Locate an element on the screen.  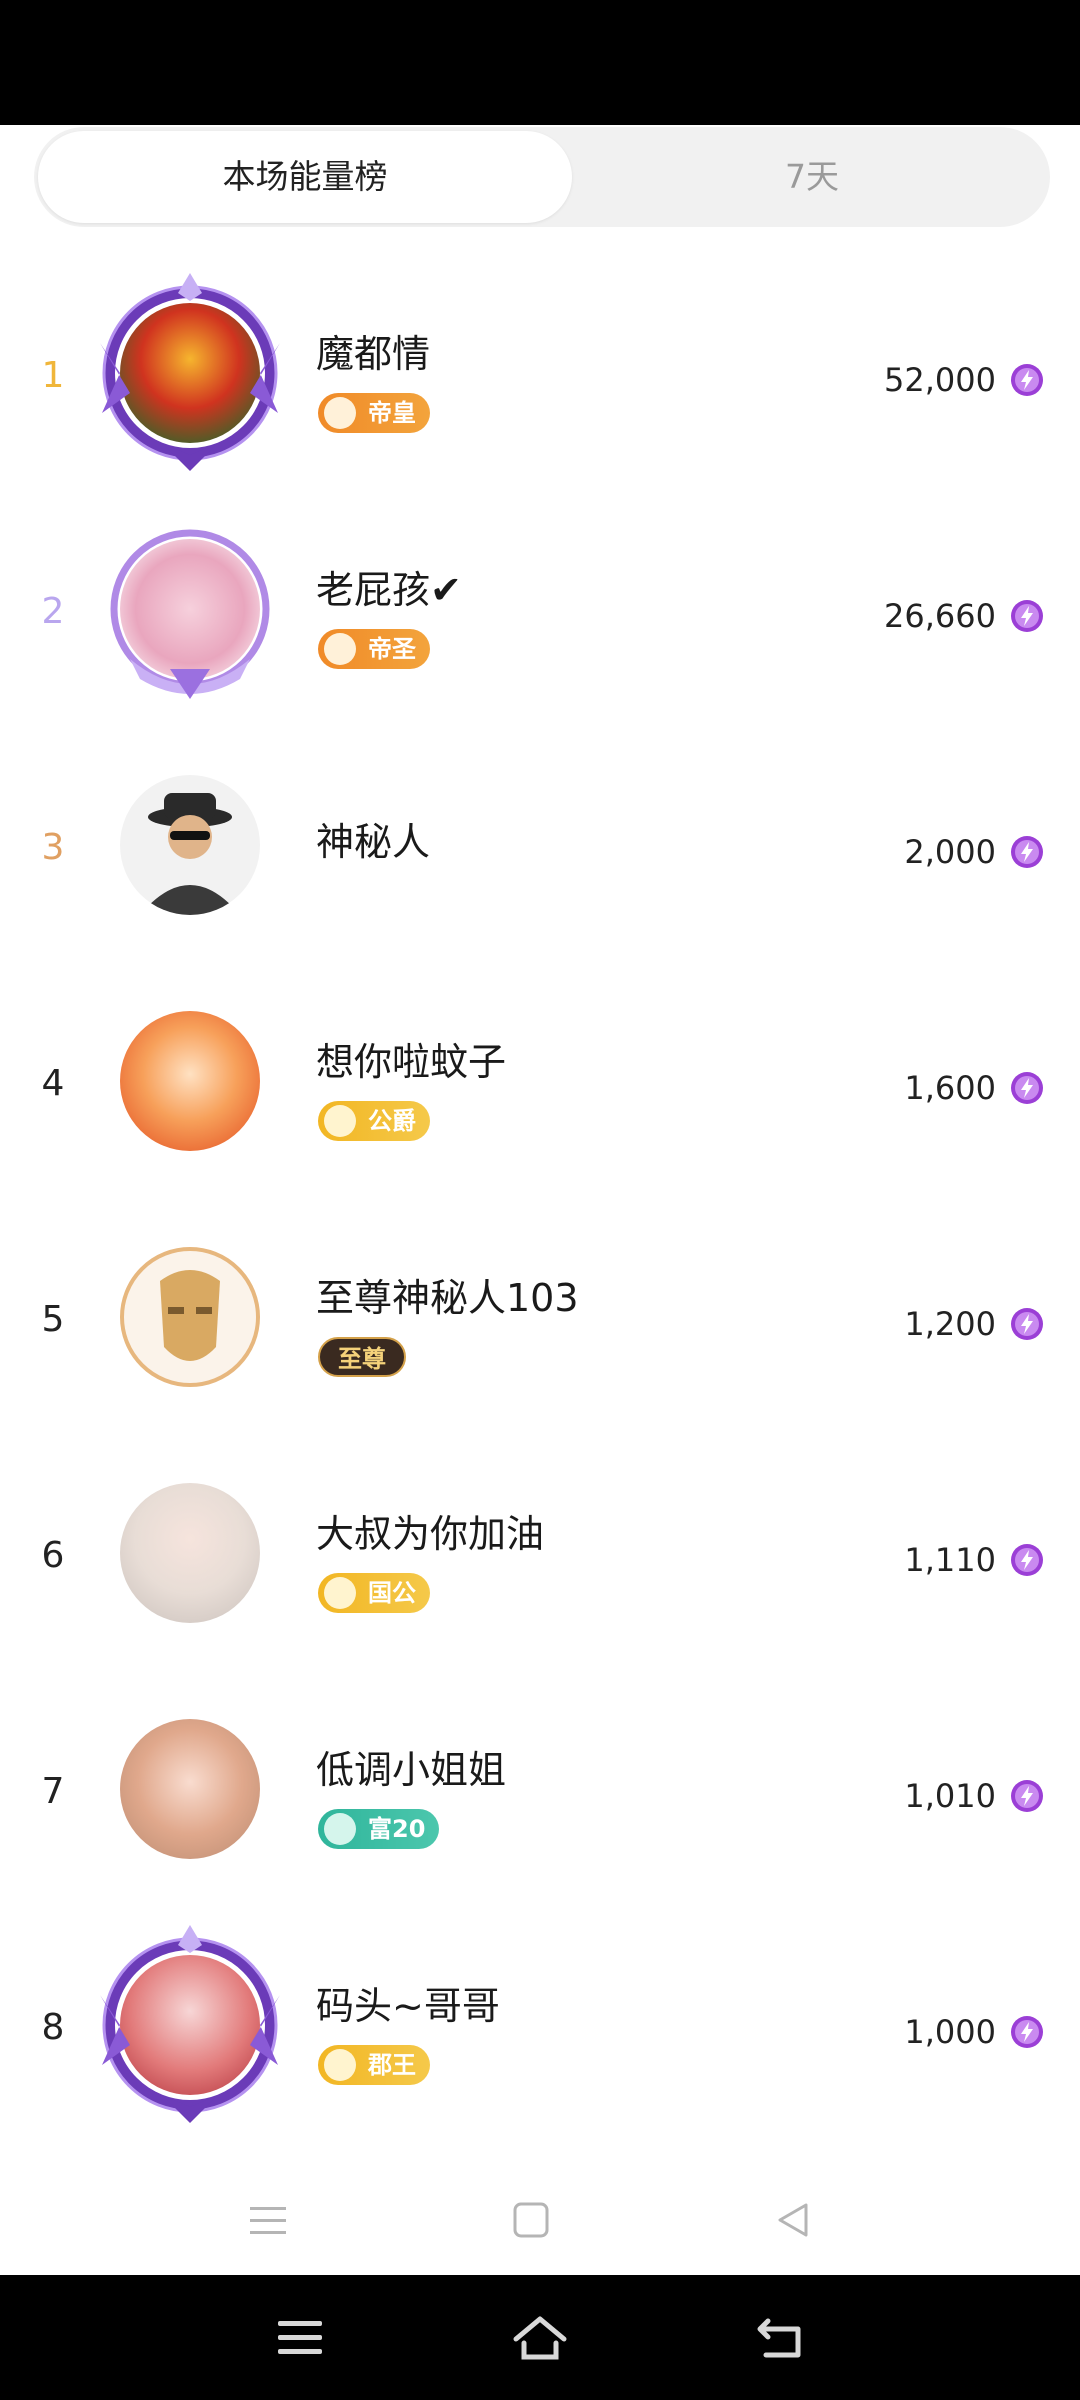
level-badge: 帝圣 is located at coordinates (374, 649).